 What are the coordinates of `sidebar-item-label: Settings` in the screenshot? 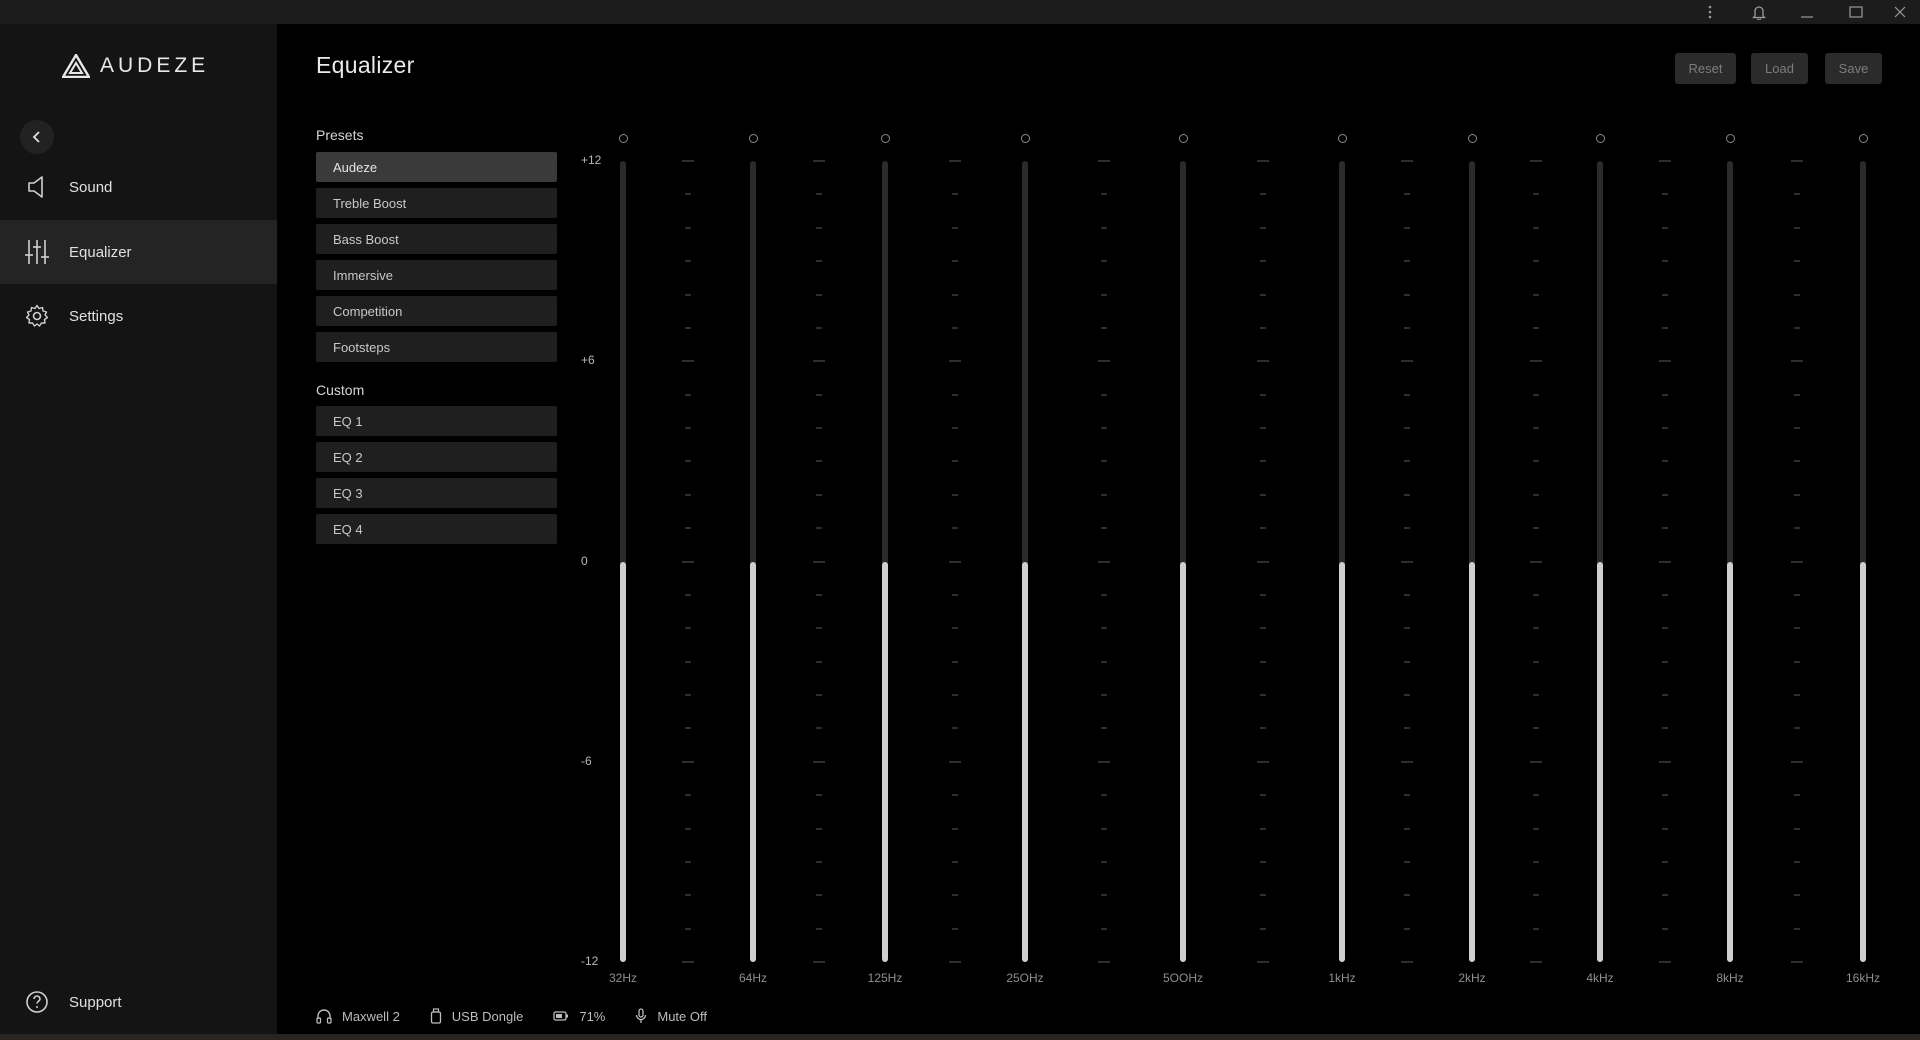 It's located at (96, 316).